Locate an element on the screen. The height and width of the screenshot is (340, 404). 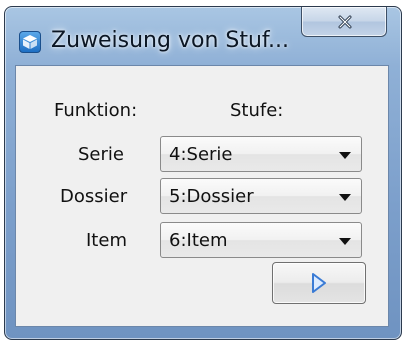
function-label-dossier: Dossier is located at coordinates (94, 196).